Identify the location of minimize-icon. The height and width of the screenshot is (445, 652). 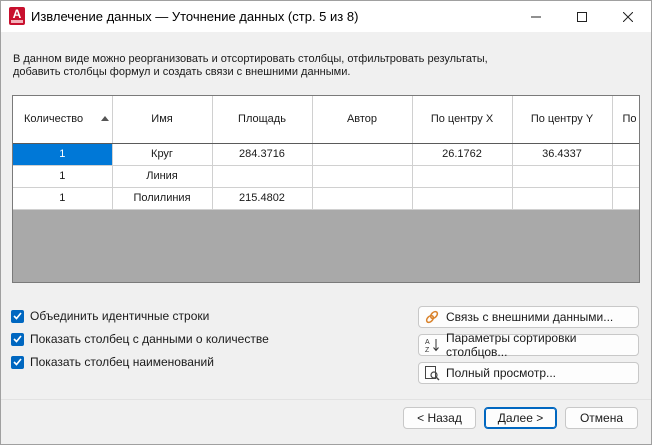
(536, 16).